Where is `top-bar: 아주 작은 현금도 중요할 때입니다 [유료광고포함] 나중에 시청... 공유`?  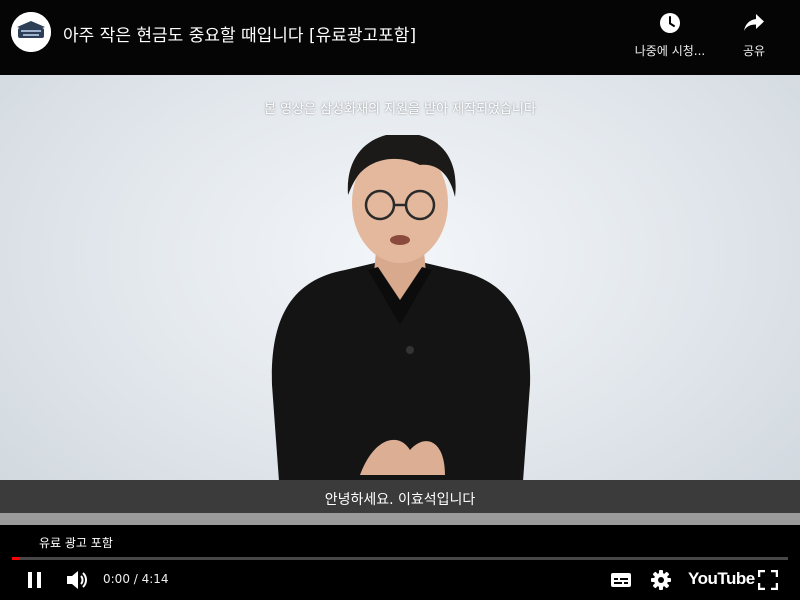 top-bar: 아주 작은 현금도 중요할 때입니다 [유료광고포함] 나중에 시청... 공유 is located at coordinates (400, 37).